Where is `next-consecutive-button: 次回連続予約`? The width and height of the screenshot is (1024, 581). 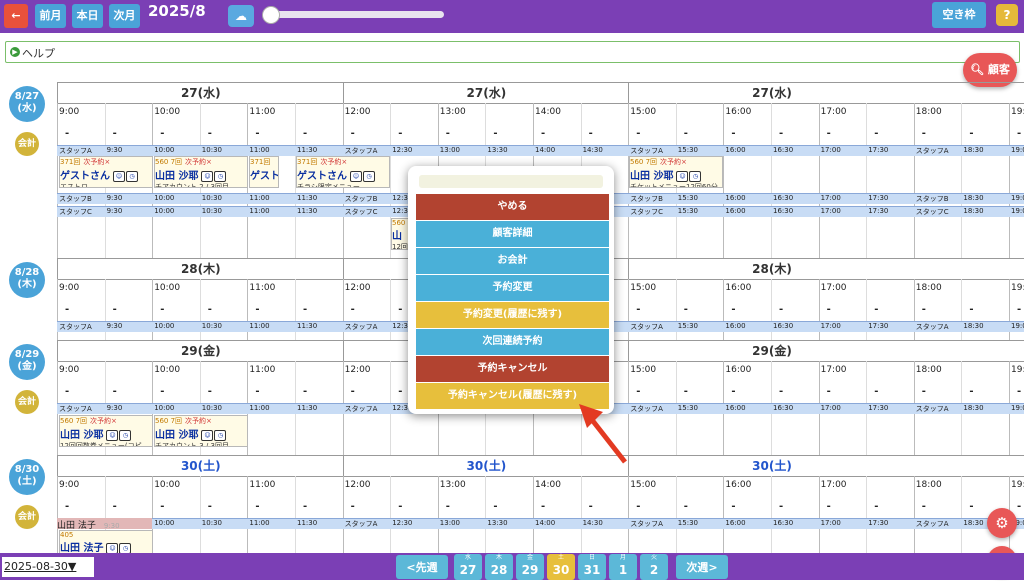 next-consecutive-button: 次回連続予約 is located at coordinates (512, 342).